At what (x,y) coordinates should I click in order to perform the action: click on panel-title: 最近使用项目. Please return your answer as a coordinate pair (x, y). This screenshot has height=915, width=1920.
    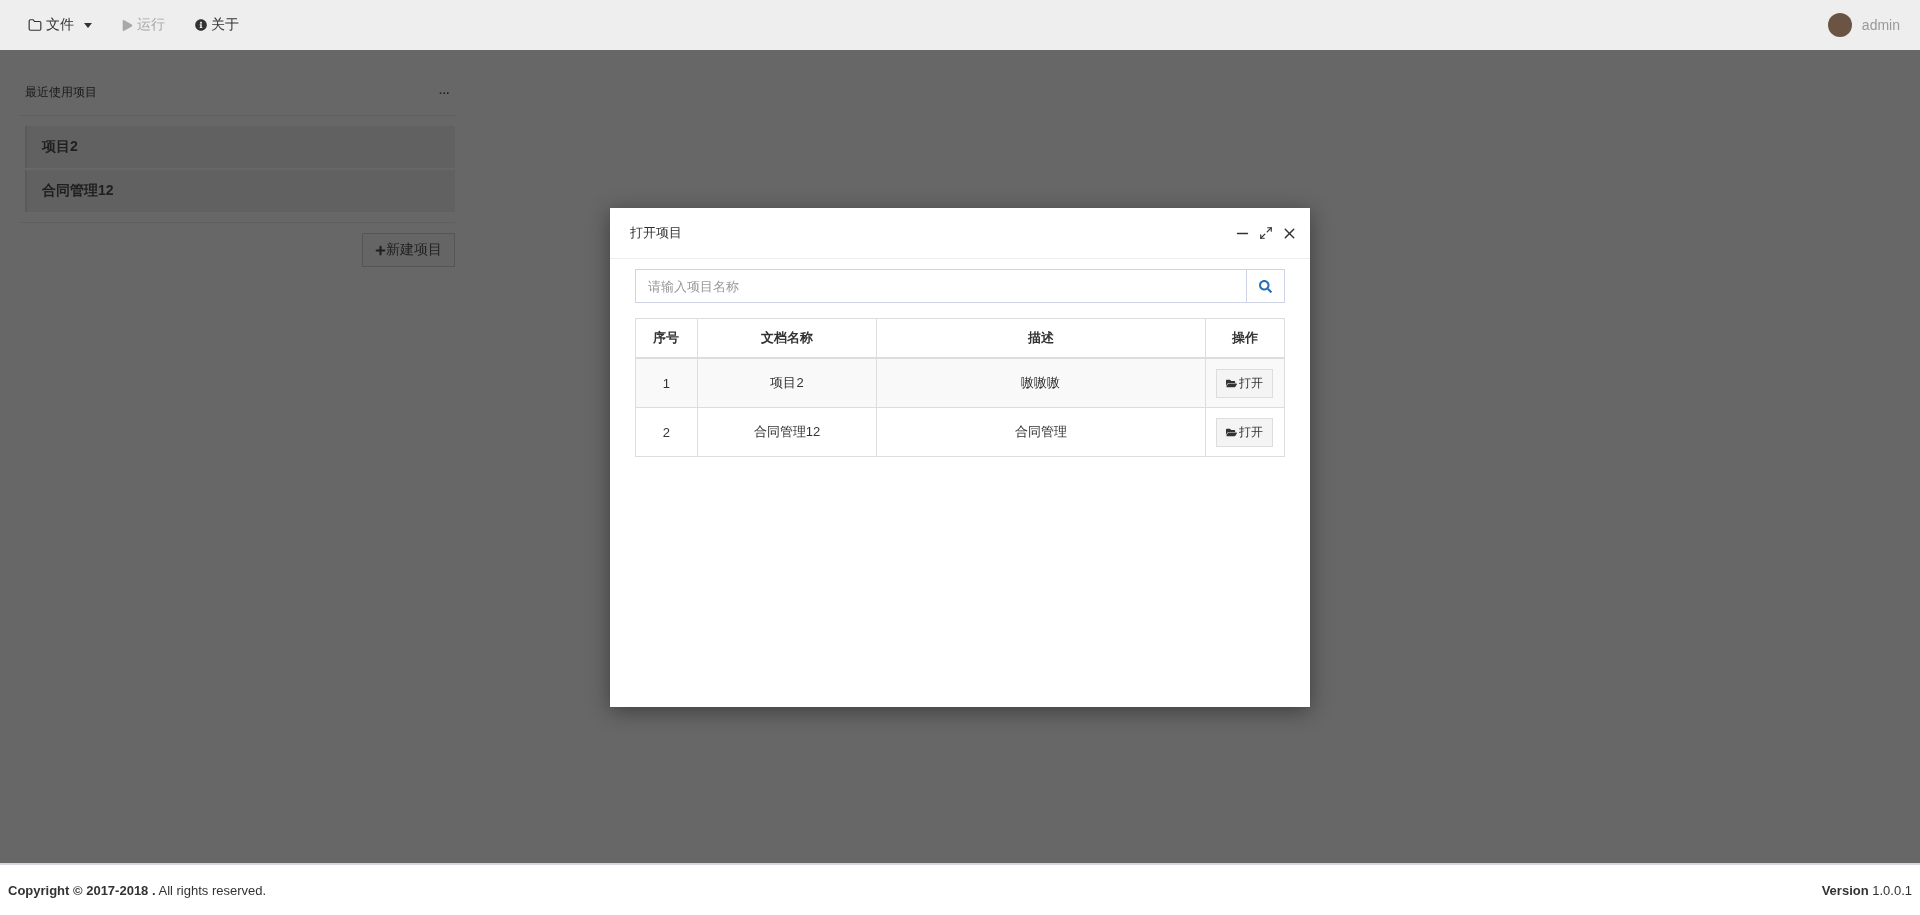
    Looking at the image, I should click on (61, 92).